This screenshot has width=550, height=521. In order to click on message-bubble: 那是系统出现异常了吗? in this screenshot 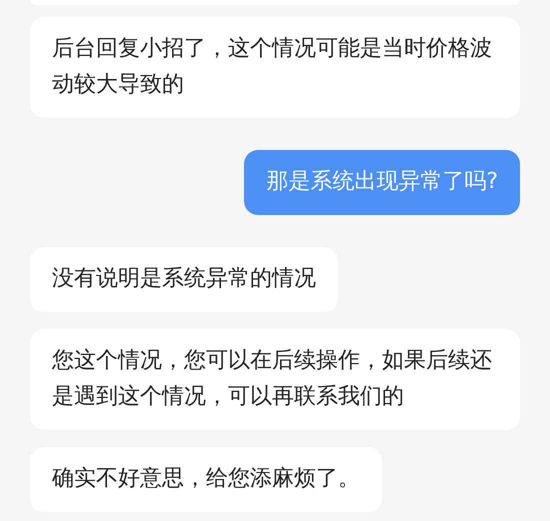, I will do `click(382, 182)`.